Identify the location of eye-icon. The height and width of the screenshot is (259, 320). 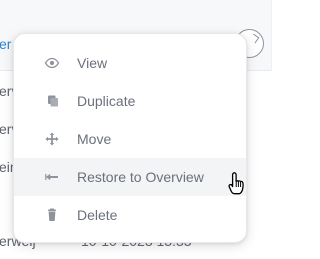
(52, 63).